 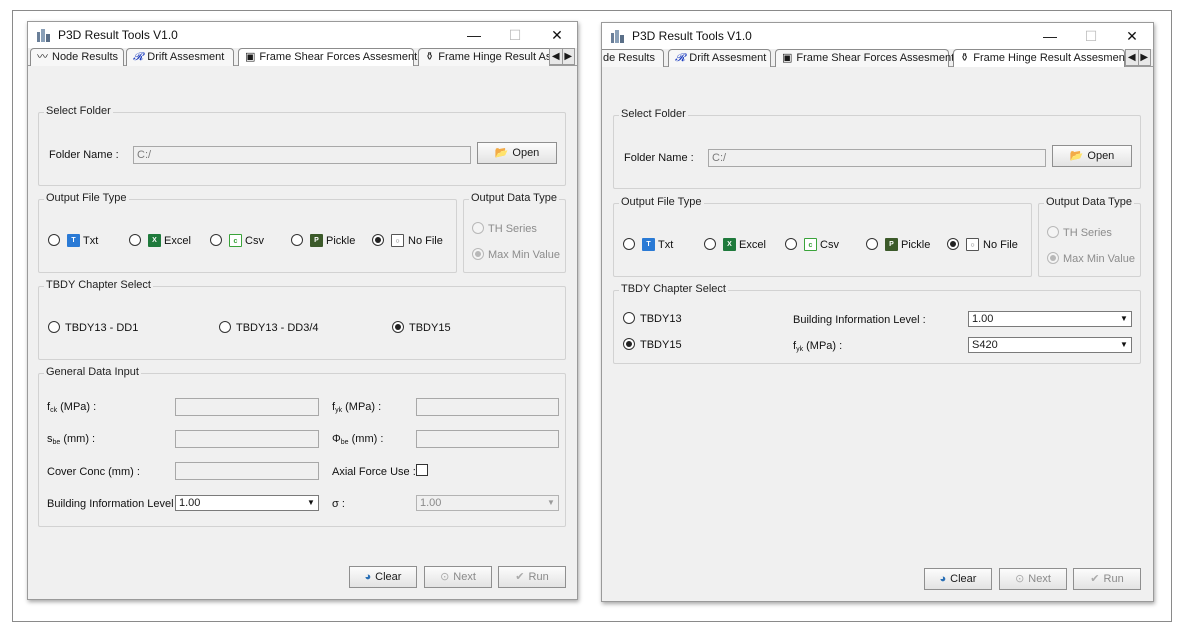 I want to click on run-label: Run, so click(x=1113, y=579).